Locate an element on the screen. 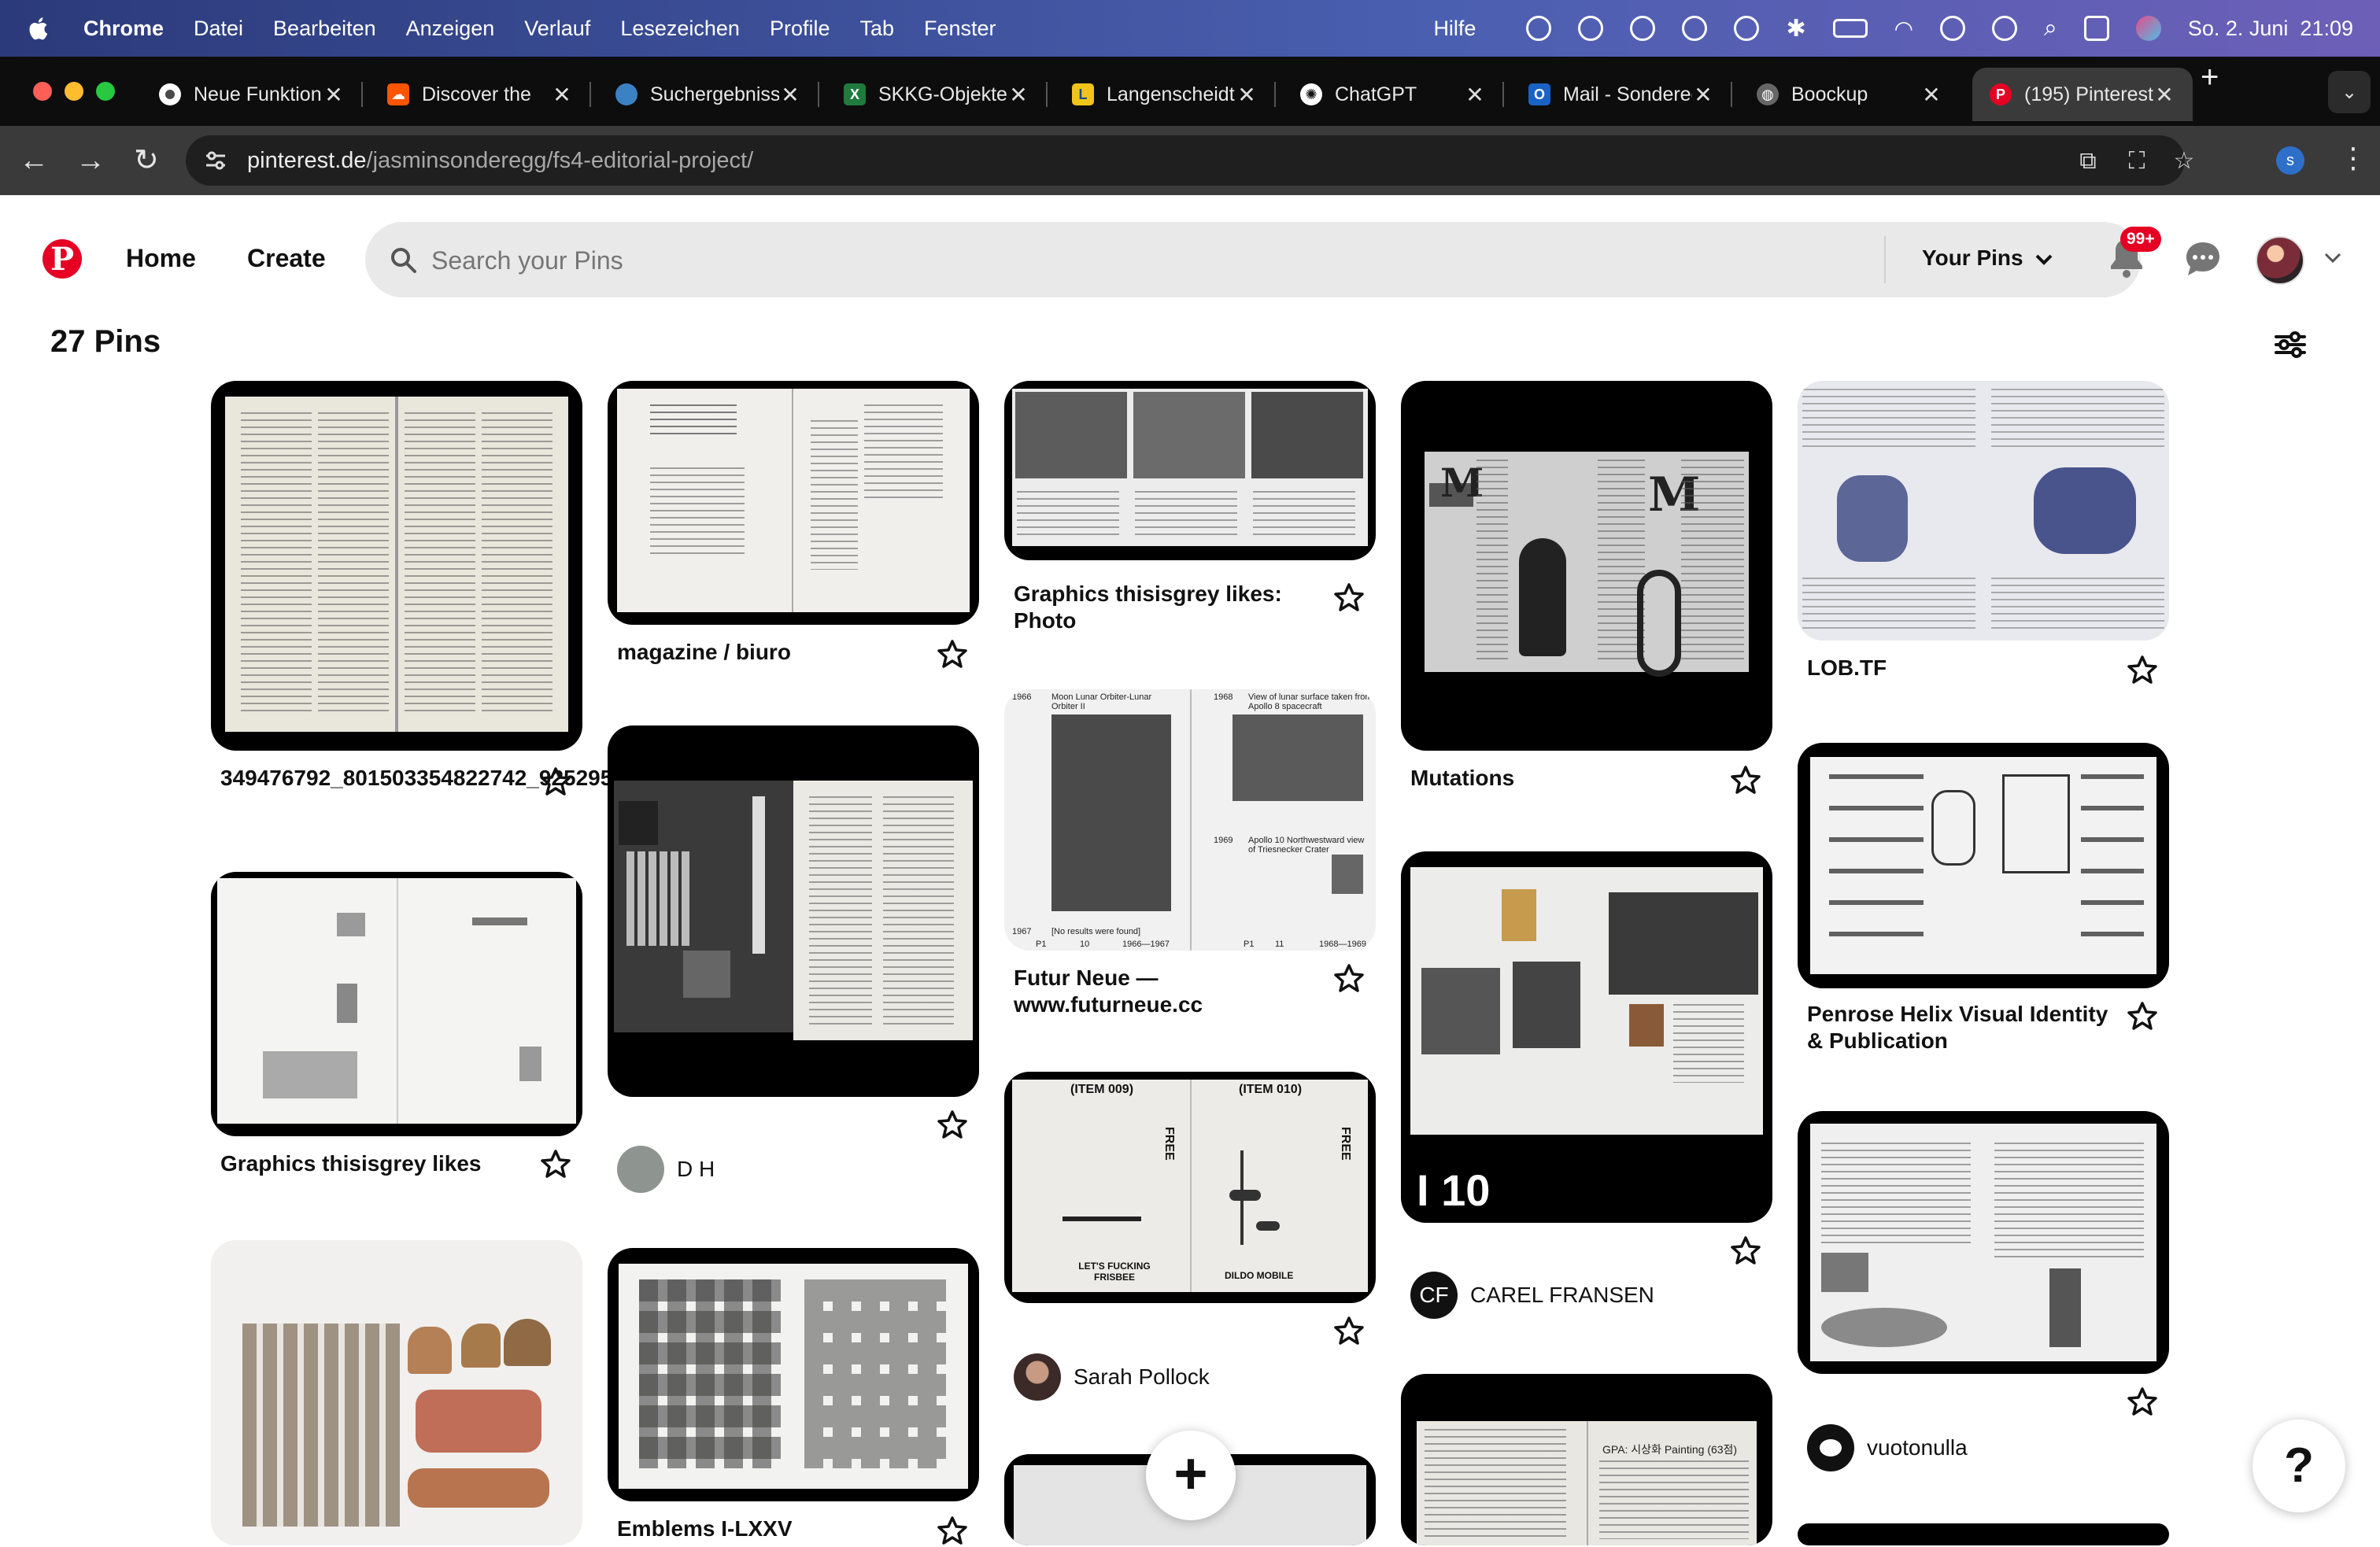 The image size is (2380, 1547). back-button: ← is located at coordinates (34, 160).